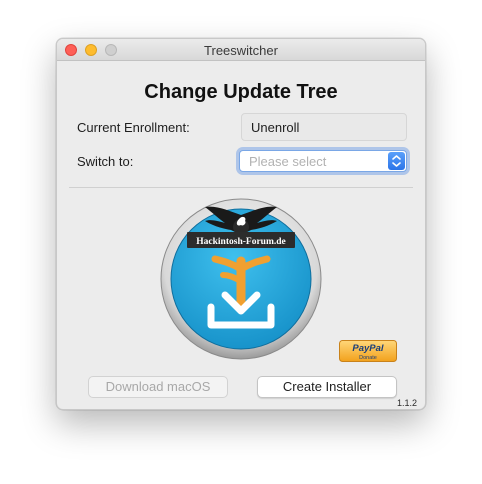  I want to click on switch-to-placeholder: Please select, so click(288, 161).